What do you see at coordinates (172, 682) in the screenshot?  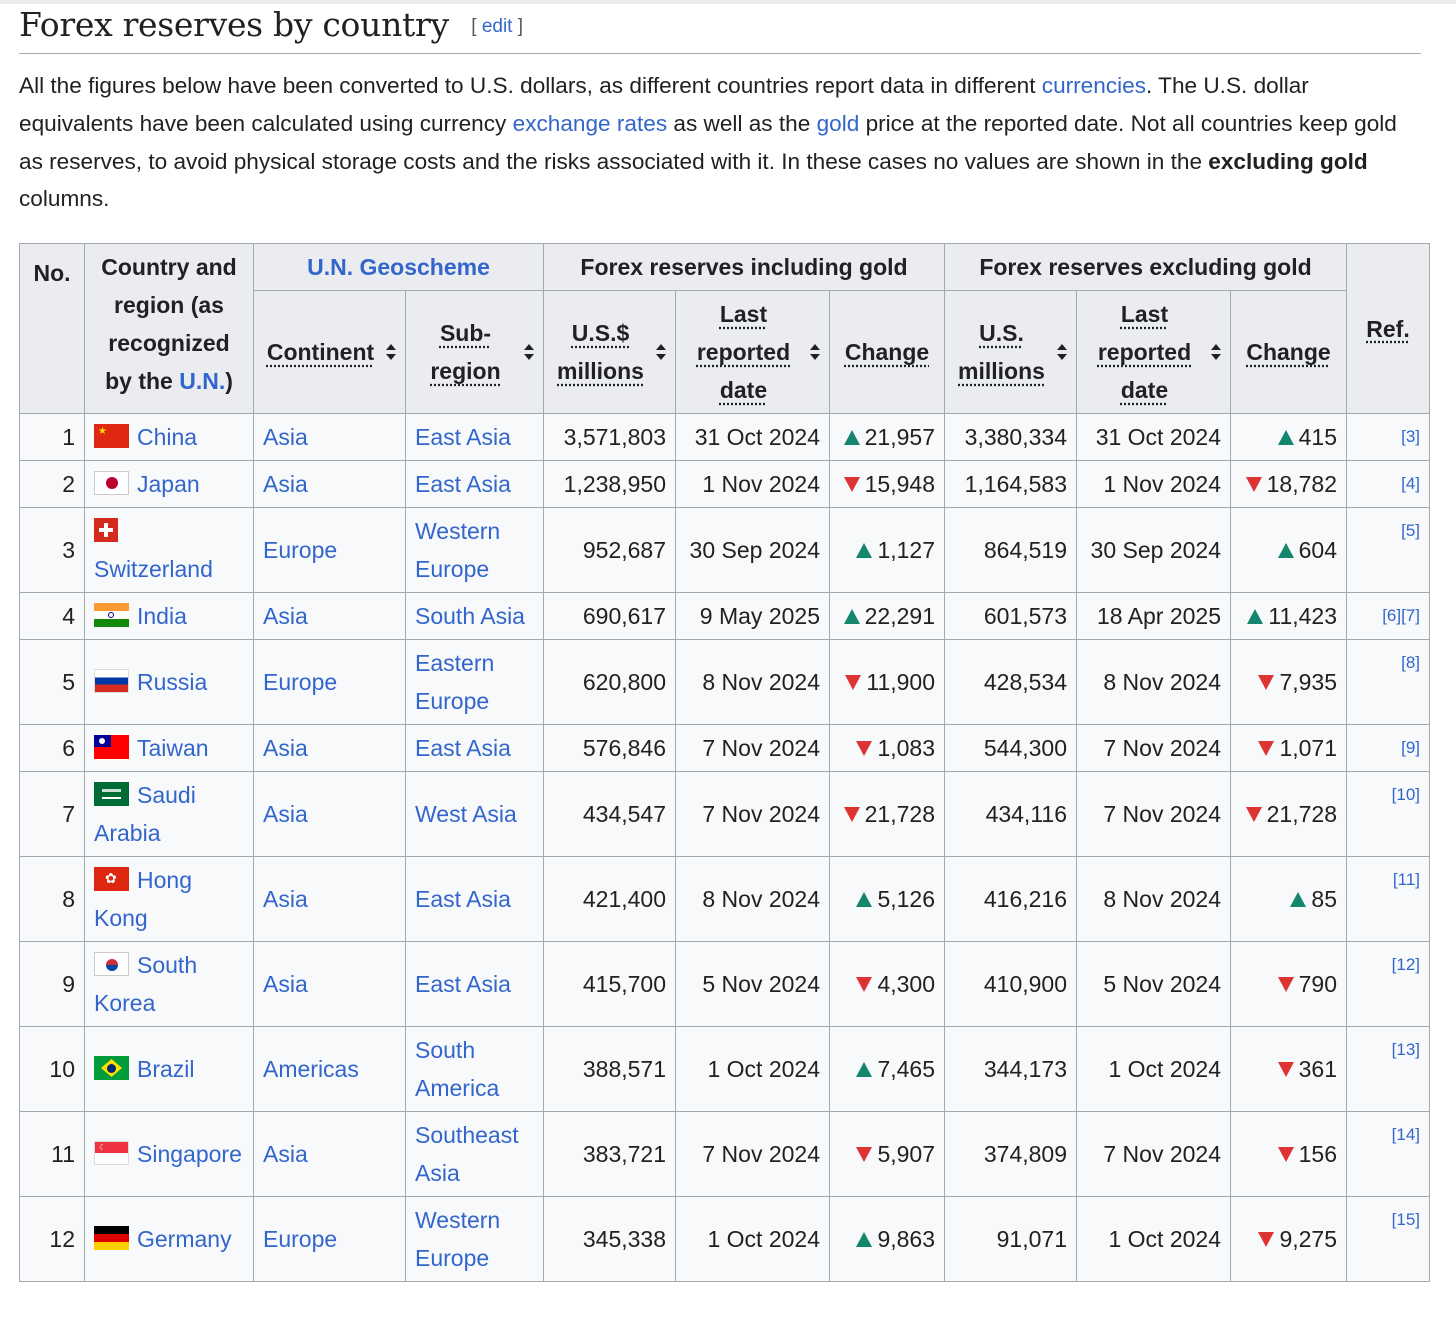 I see `country-link: Russia` at bounding box center [172, 682].